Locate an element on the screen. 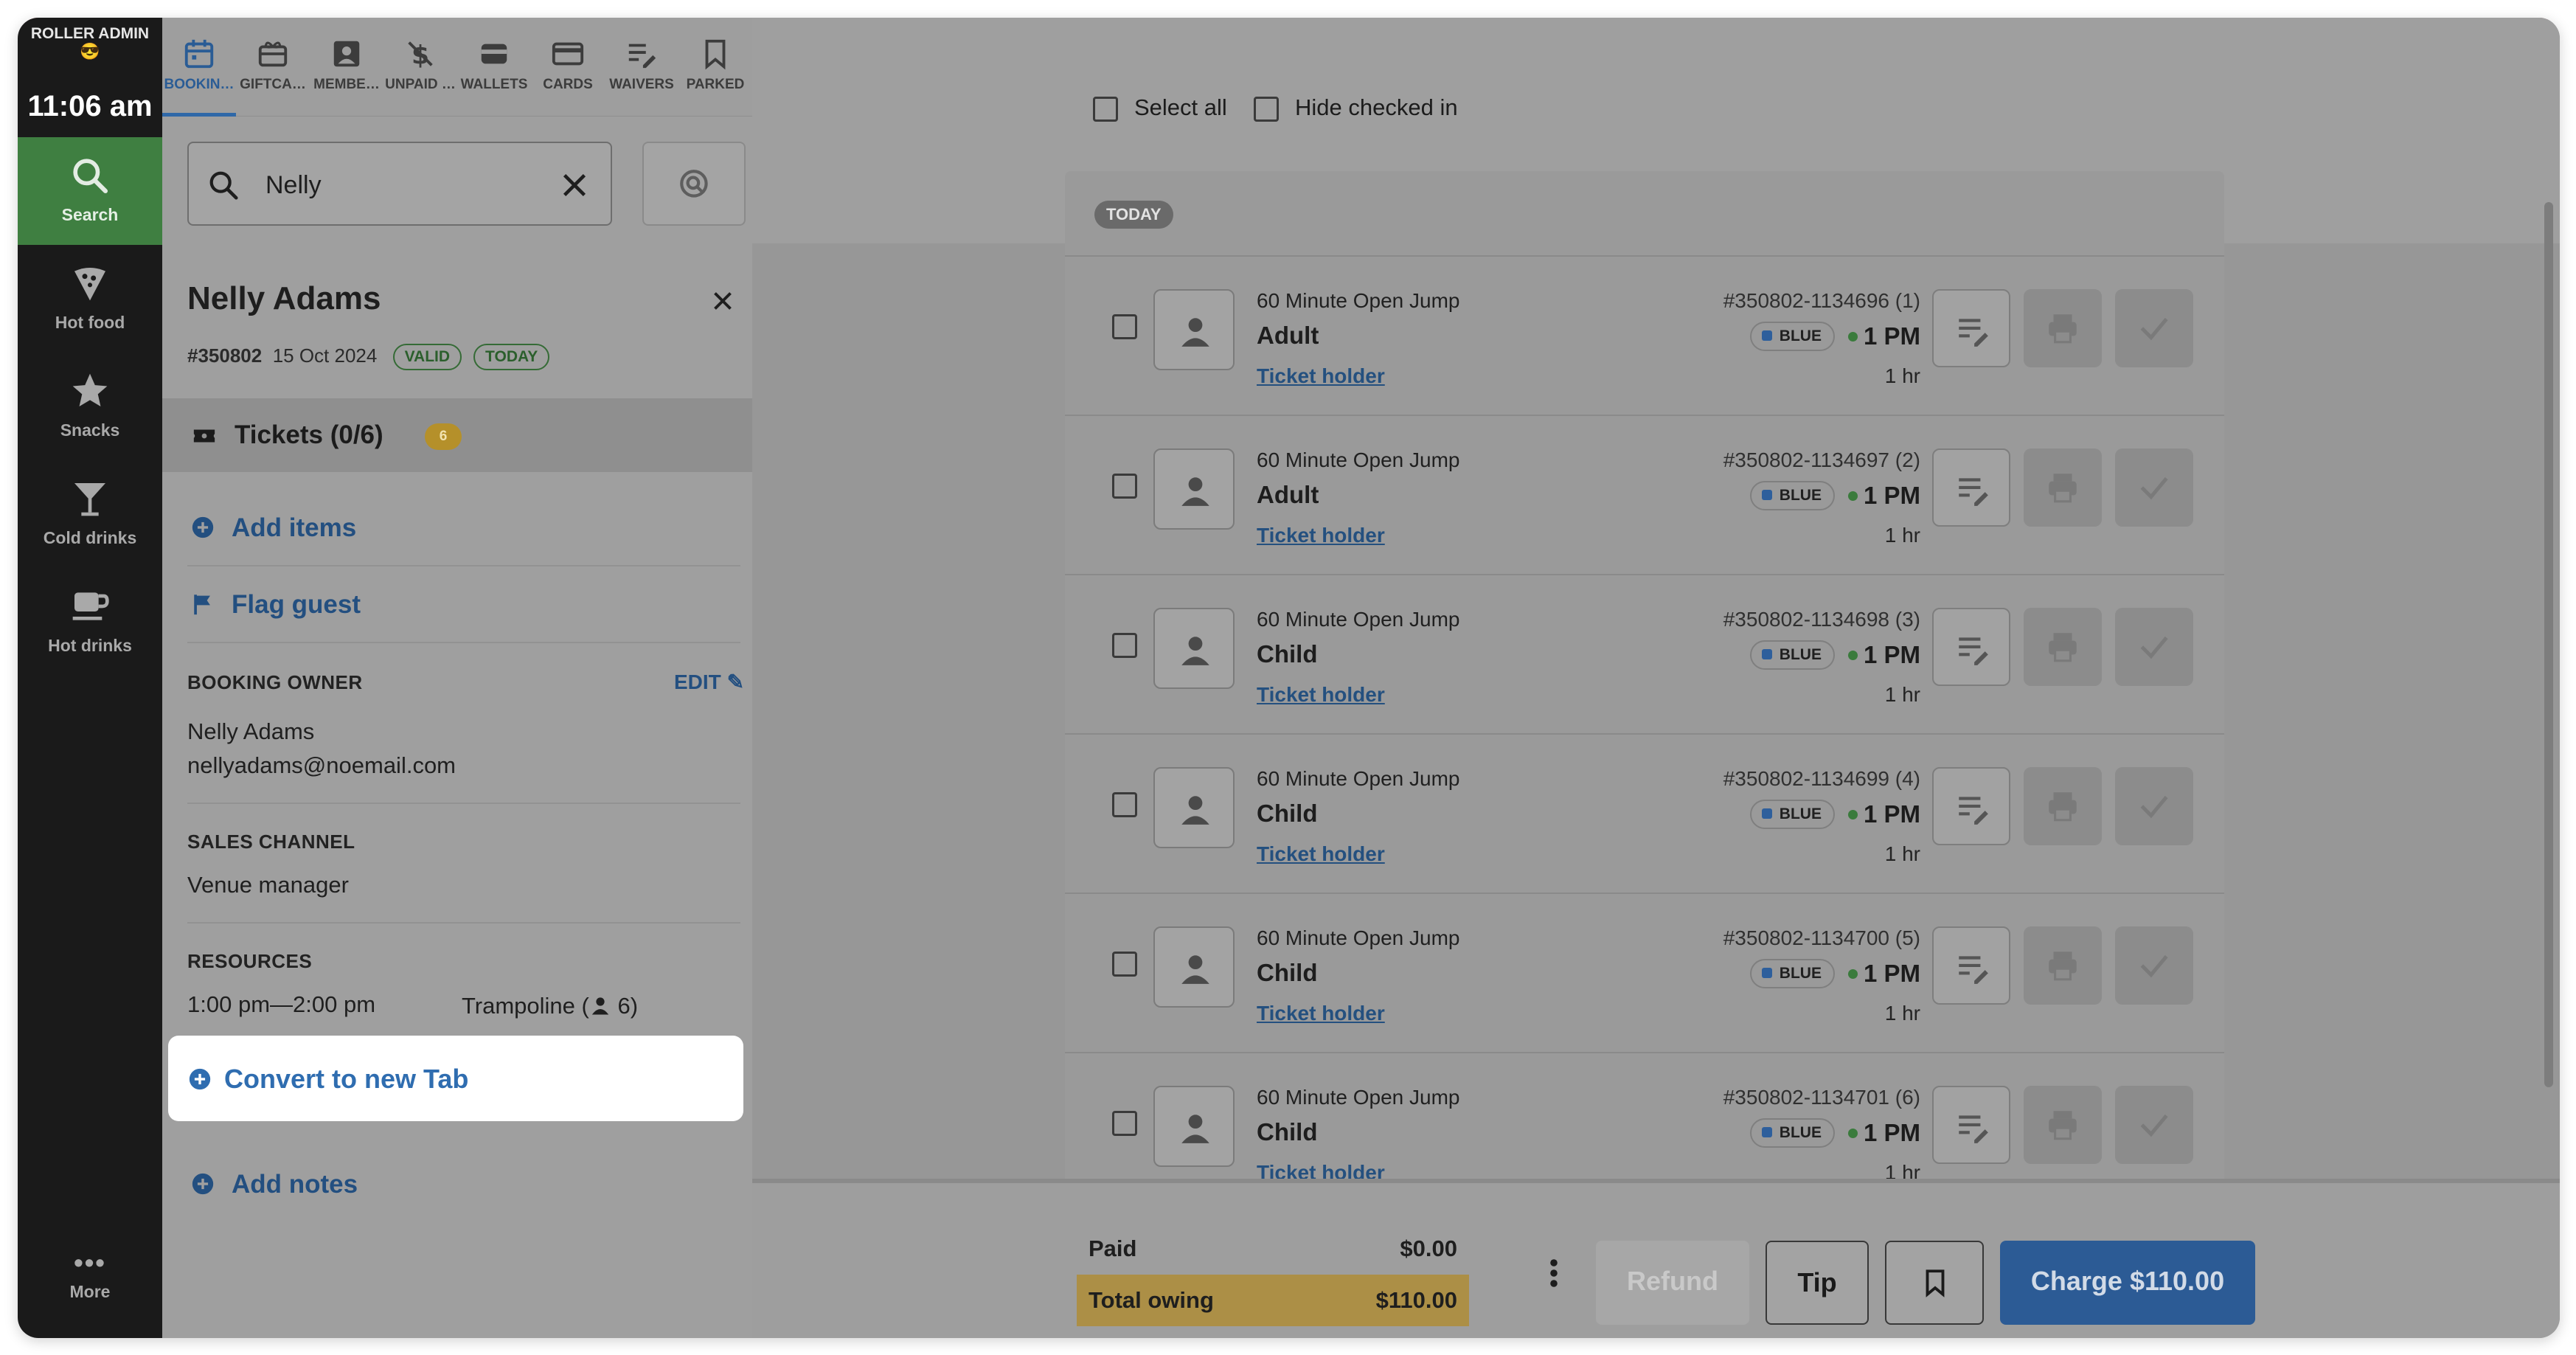 The image size is (2576, 1355). search-input: Nelly is located at coordinates (293, 186).